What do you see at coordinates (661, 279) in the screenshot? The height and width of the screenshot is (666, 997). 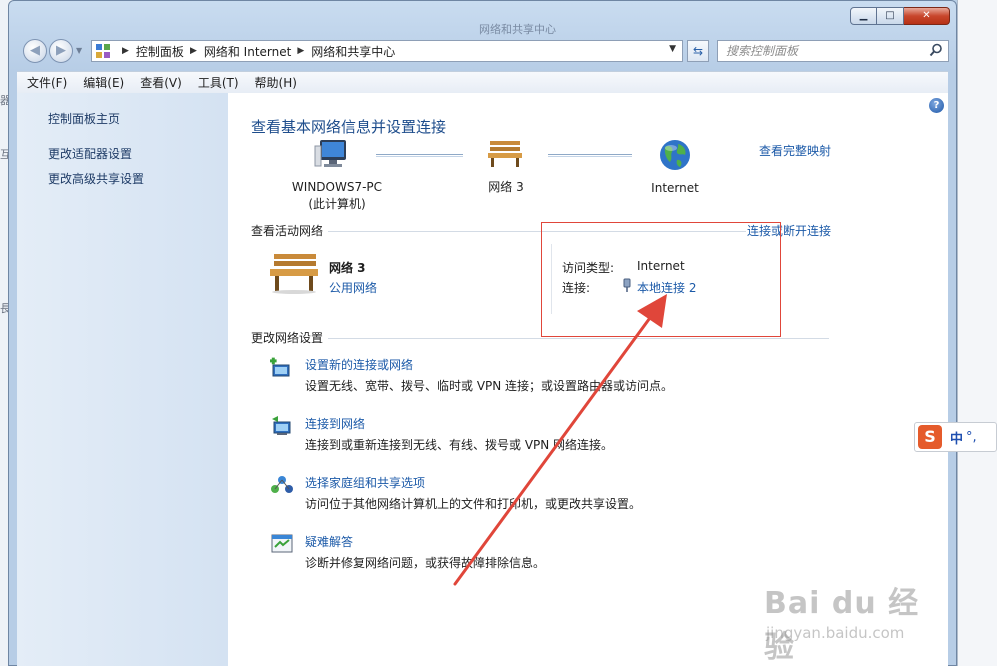 I see `annotation-highlight-box` at bounding box center [661, 279].